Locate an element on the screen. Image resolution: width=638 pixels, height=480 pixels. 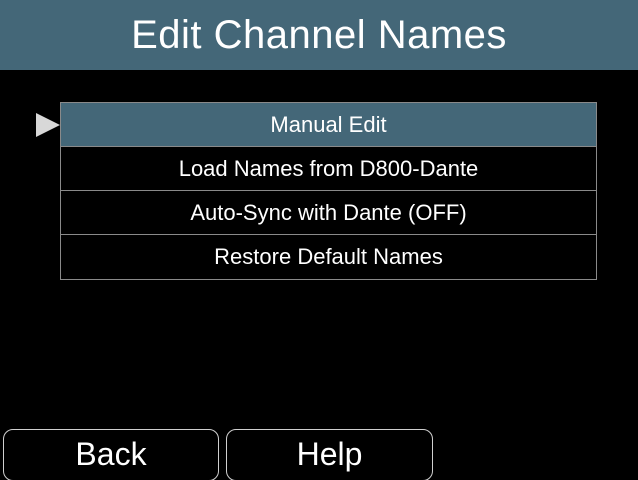
page-title: Edit Channel Names is located at coordinates (319, 34).